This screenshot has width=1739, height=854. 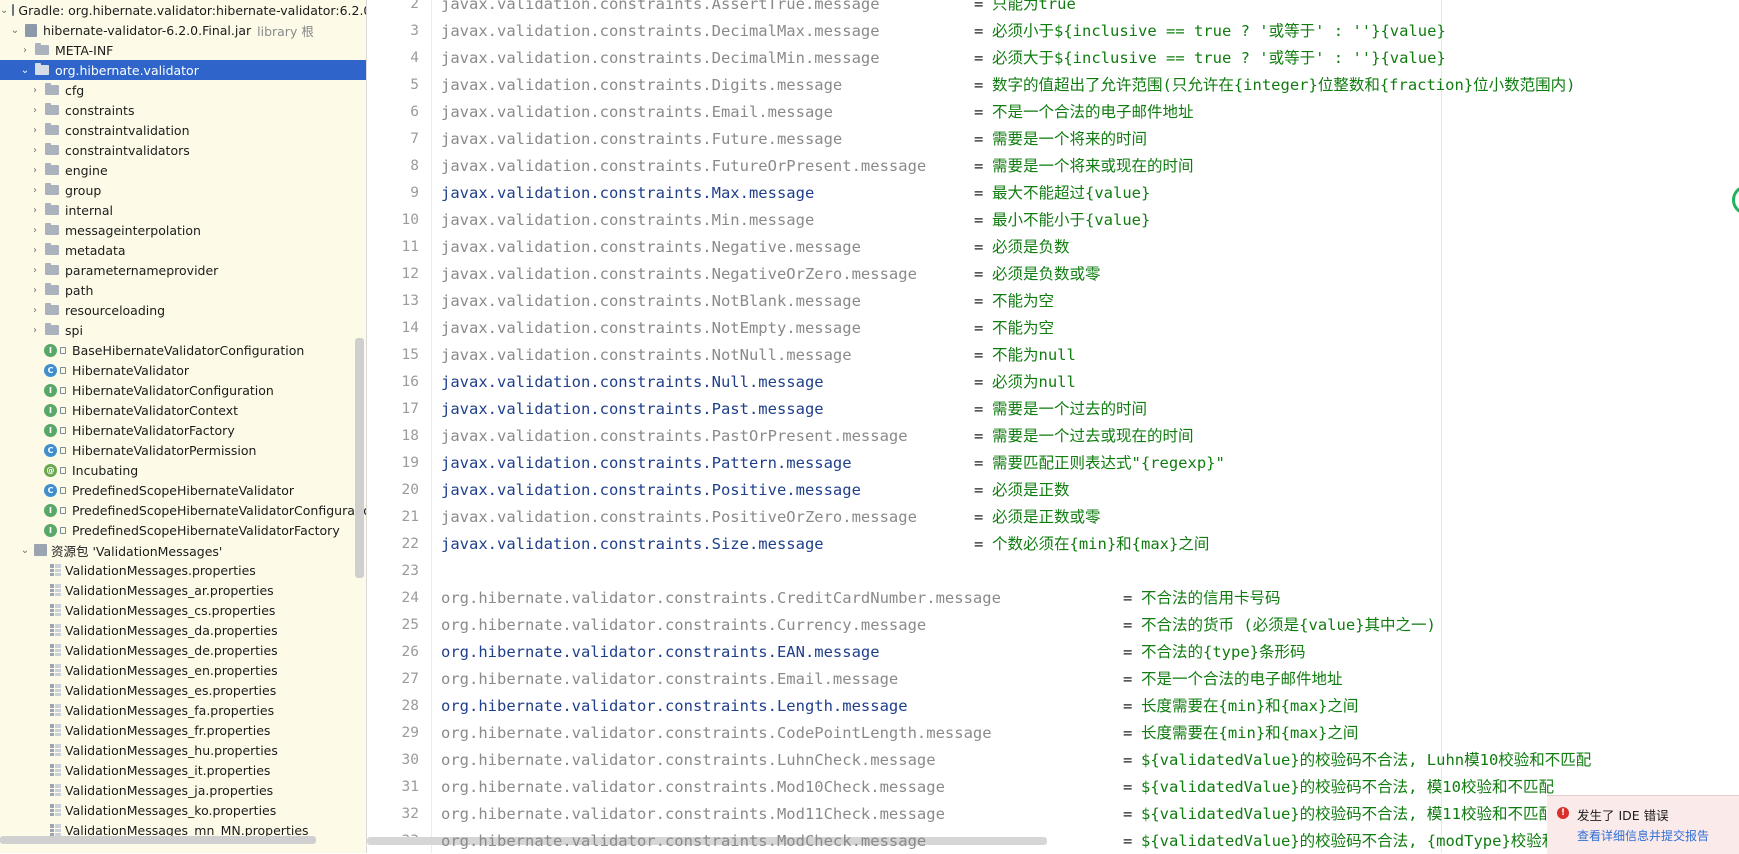 What do you see at coordinates (183, 610) in the screenshot?
I see `tree-properties-file: ValidationMessages_cs.properties` at bounding box center [183, 610].